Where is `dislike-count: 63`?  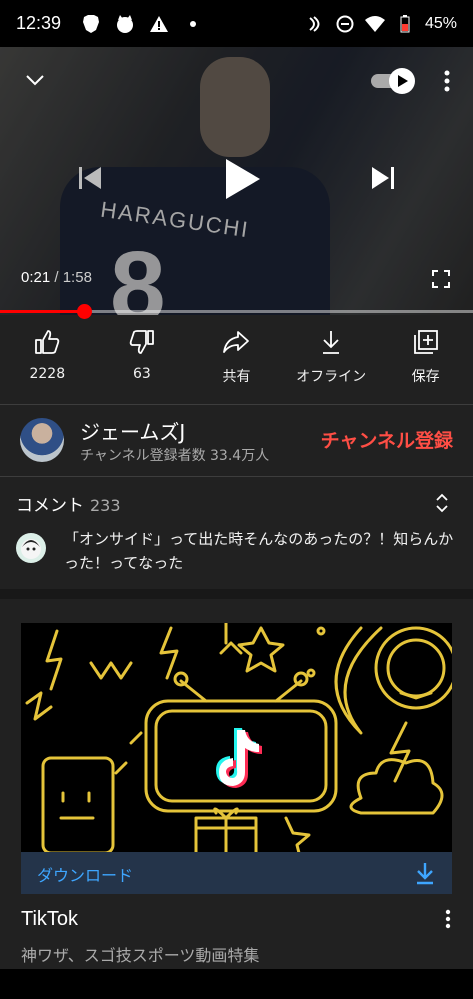 dislike-count: 63 is located at coordinates (141, 374).